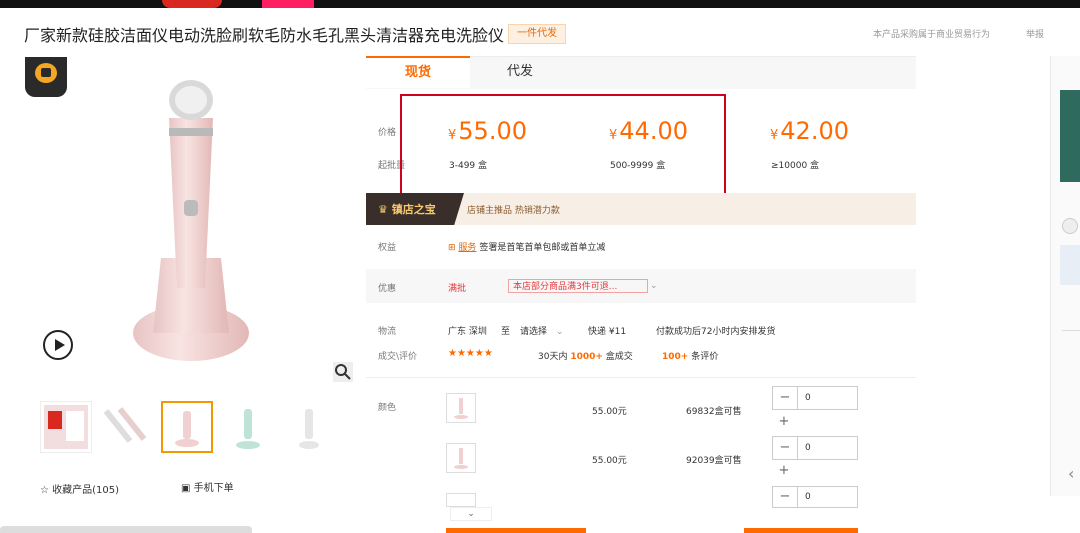  Describe the element at coordinates (714, 461) in the screenshot. I see `variant-2-stock: 92039盒可售` at that location.